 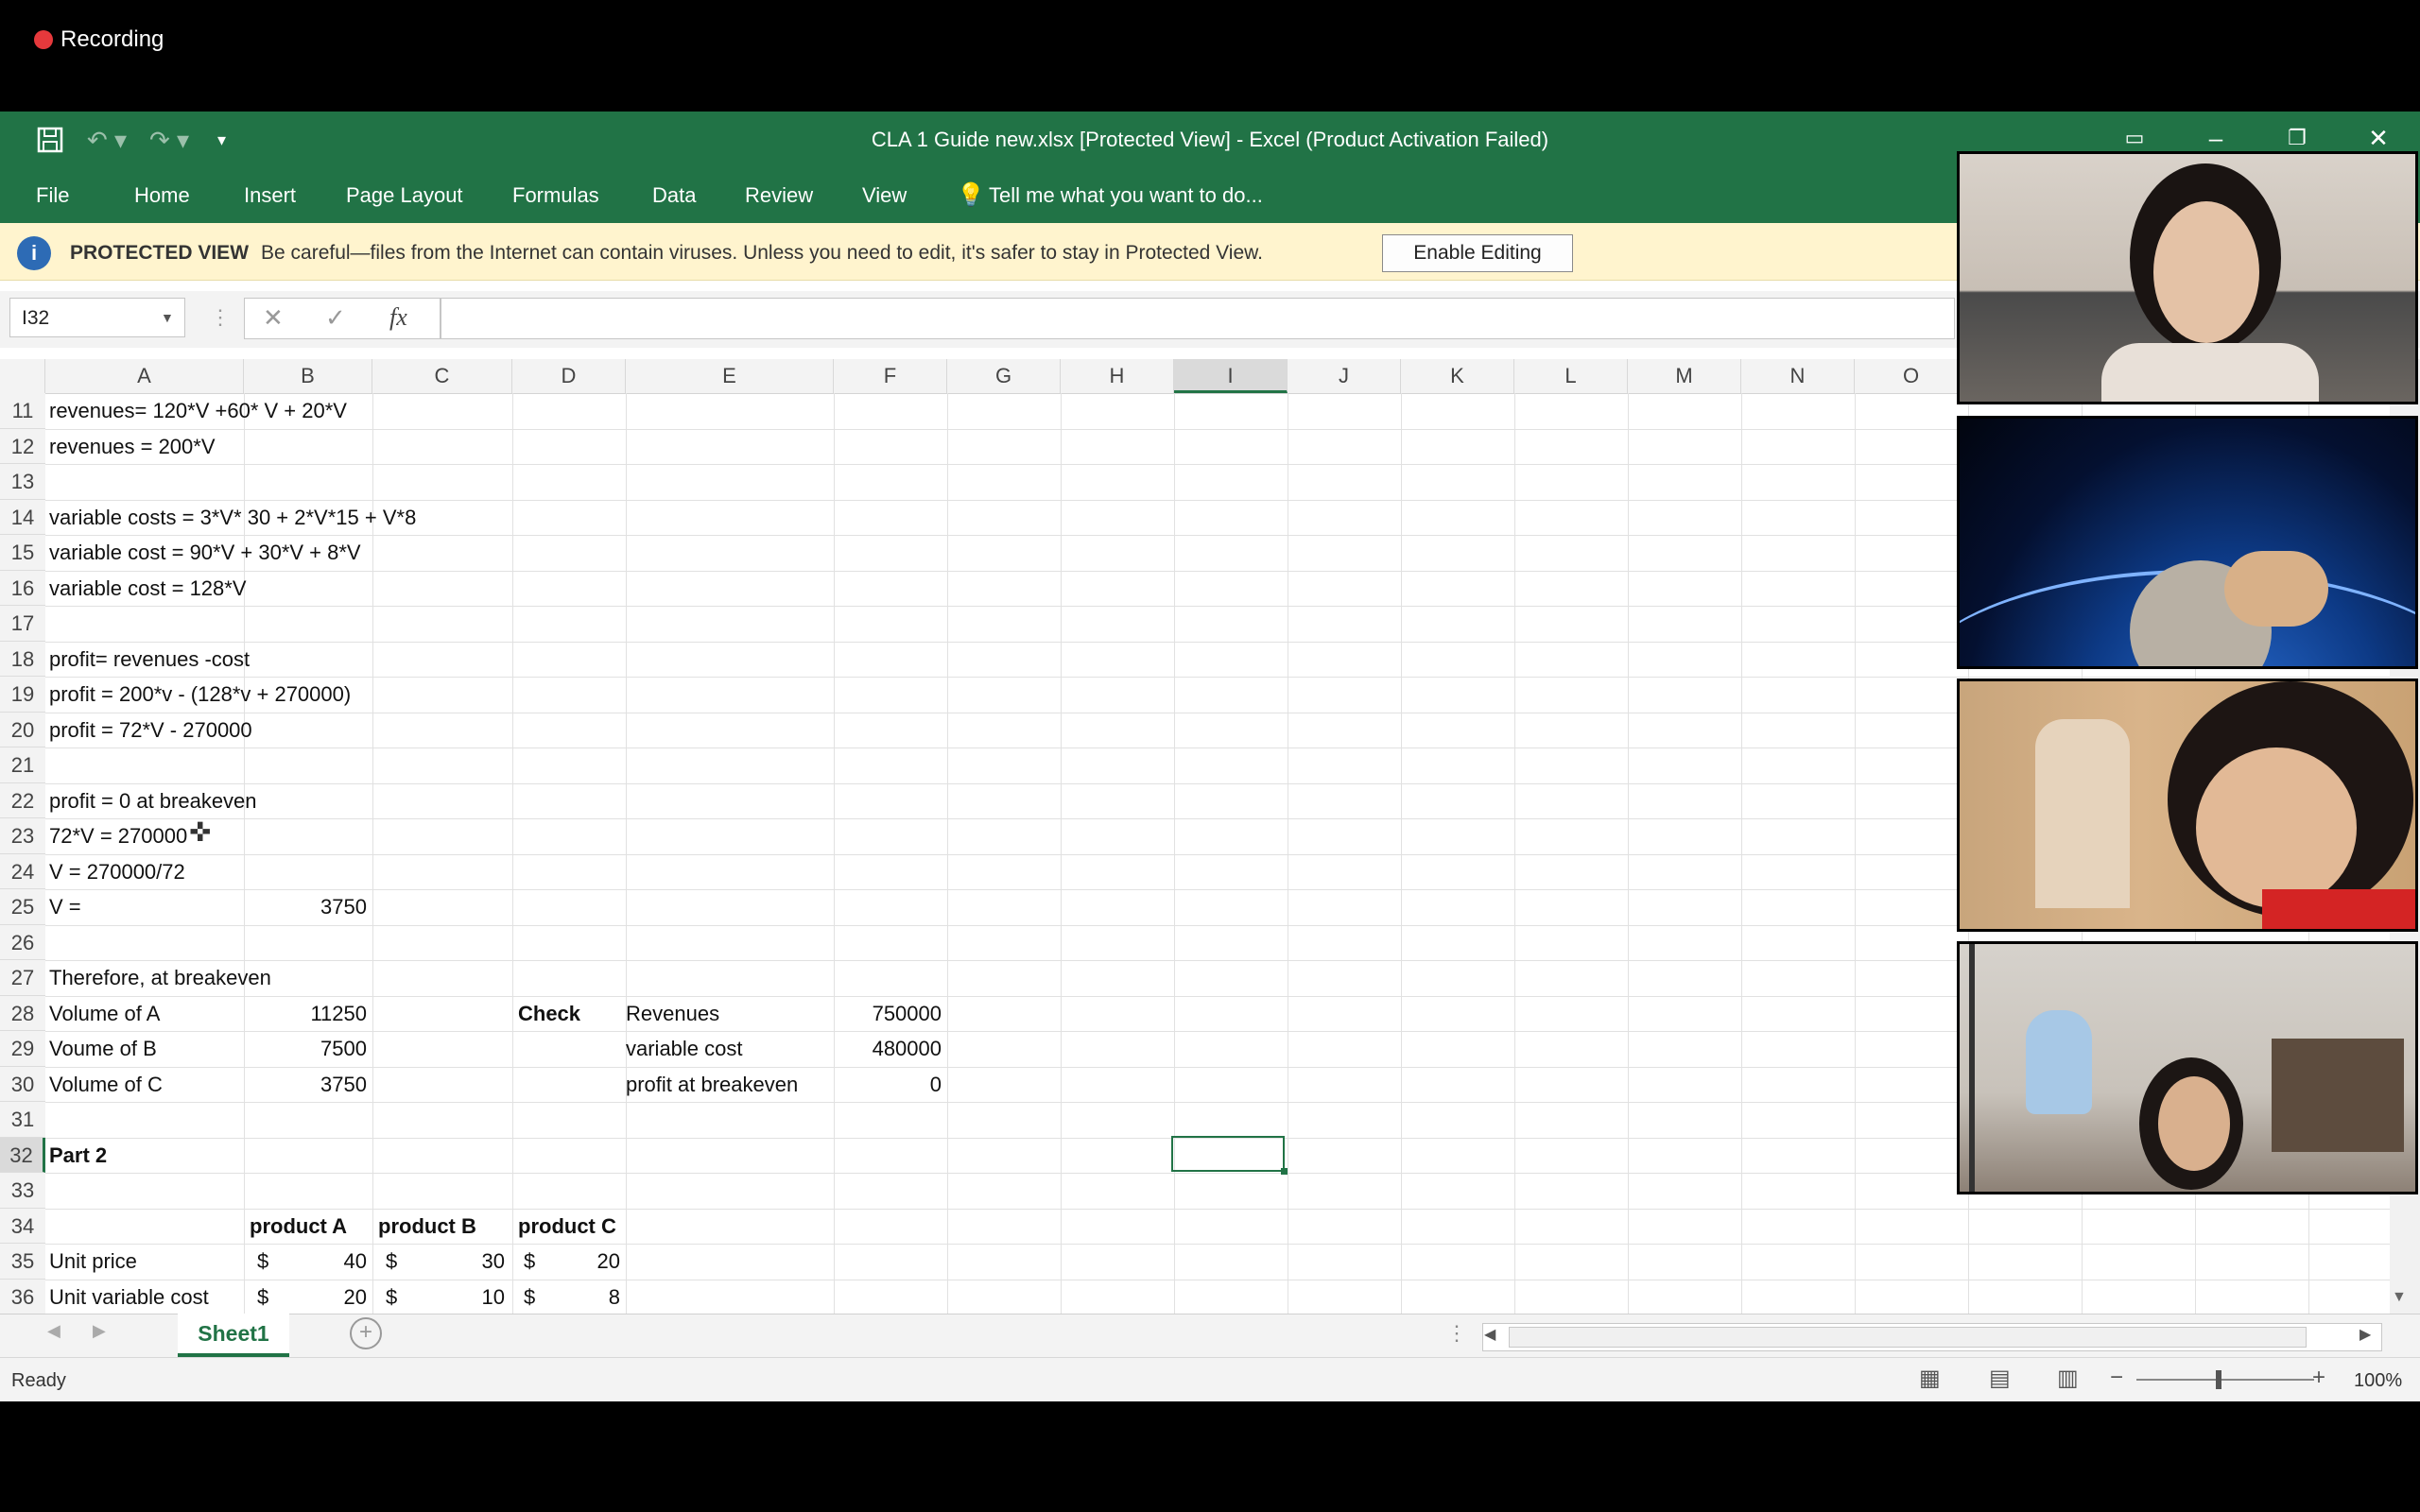 I want to click on tab-formulas: Formulas, so click(x=555, y=195).